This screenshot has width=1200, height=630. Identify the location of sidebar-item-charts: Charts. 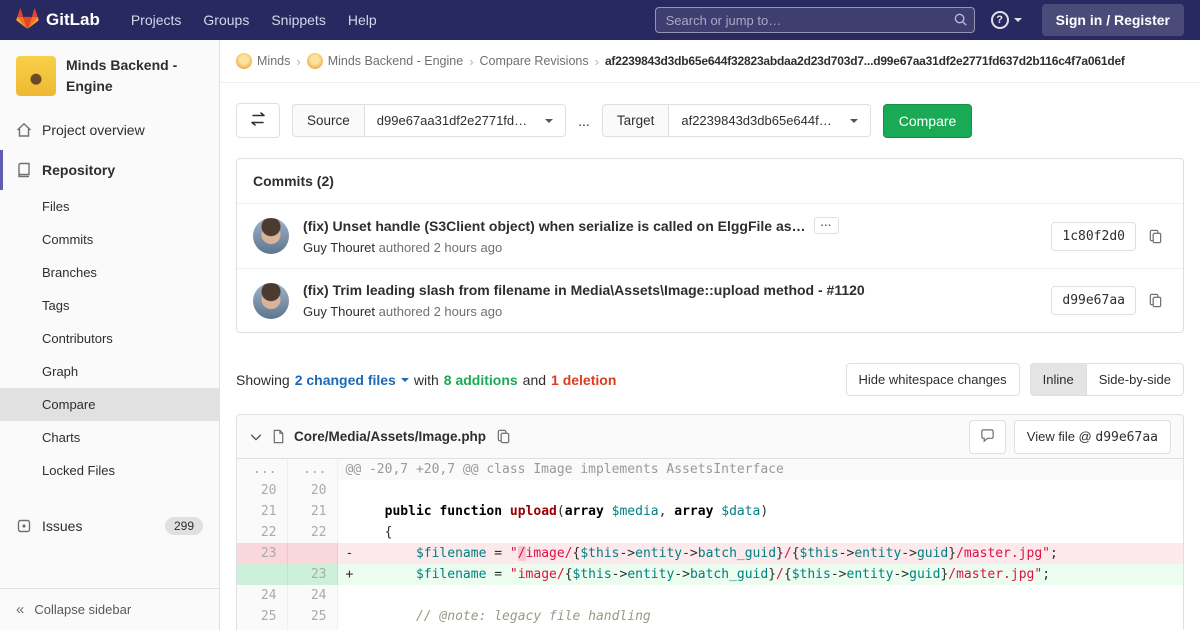
(109, 437).